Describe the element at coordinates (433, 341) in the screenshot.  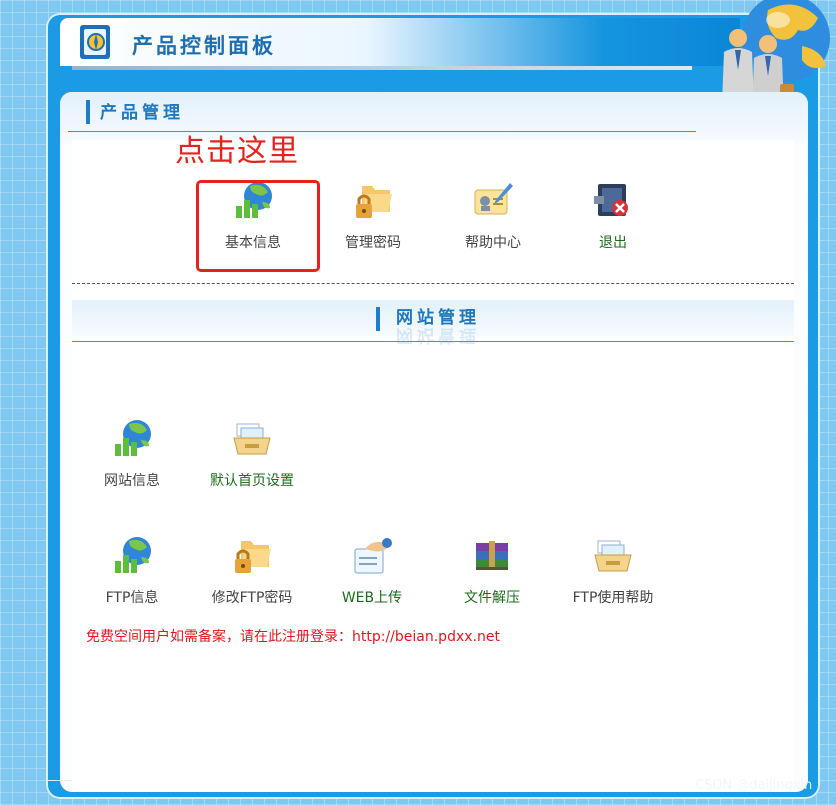
I see `section-line-site` at that location.